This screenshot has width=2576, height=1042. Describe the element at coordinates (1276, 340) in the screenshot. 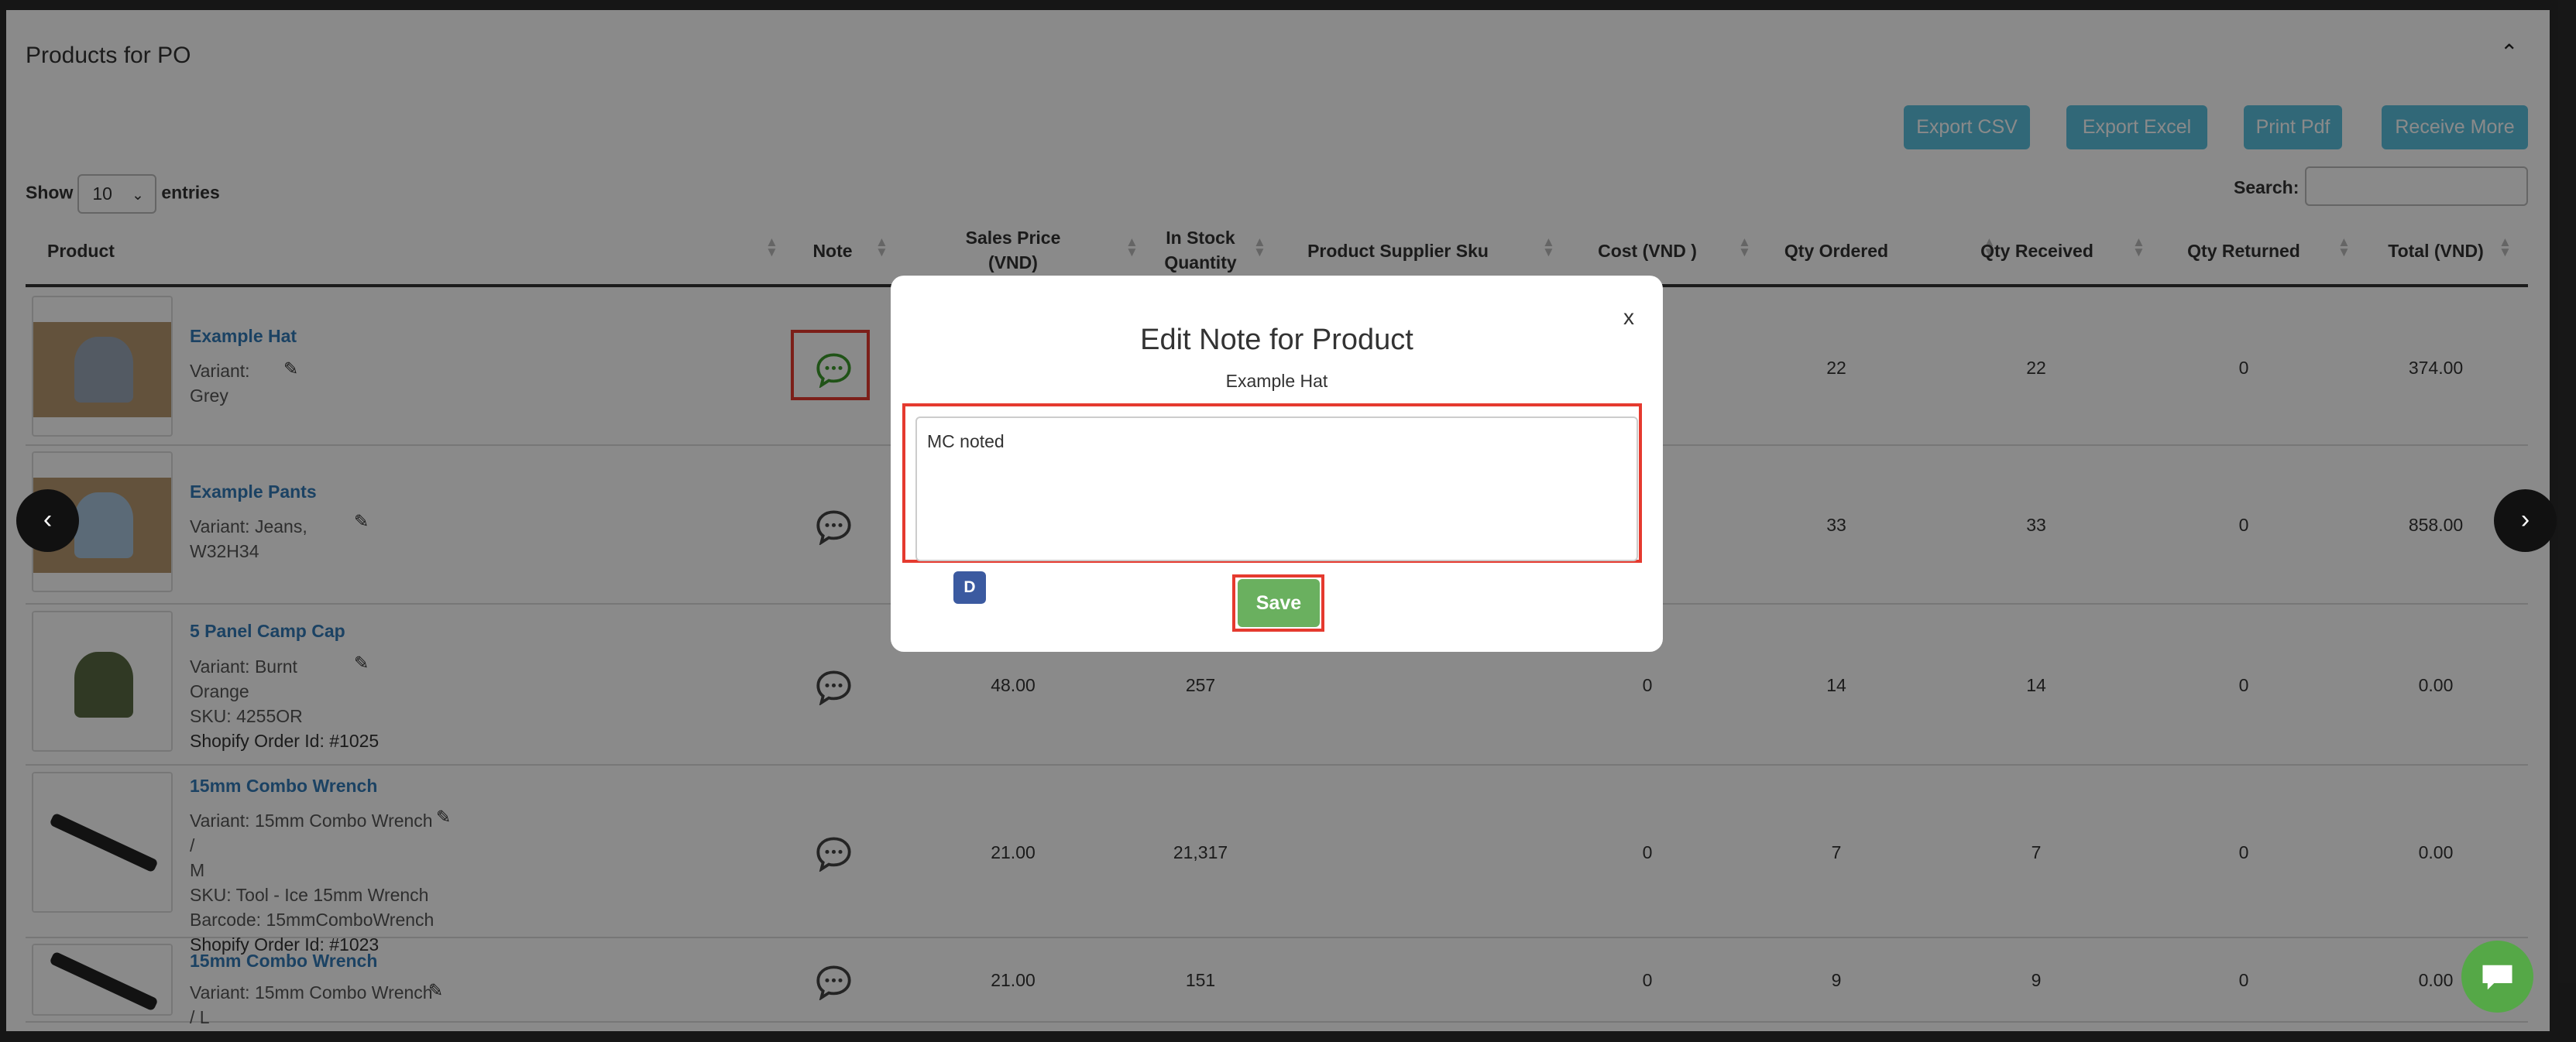

I see `modal-title: Edit Note for Product` at that location.